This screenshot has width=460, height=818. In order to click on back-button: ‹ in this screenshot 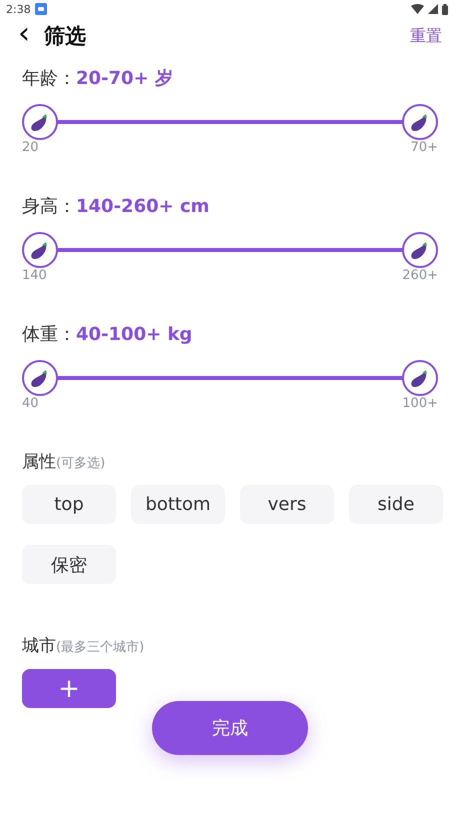, I will do `click(28, 36)`.